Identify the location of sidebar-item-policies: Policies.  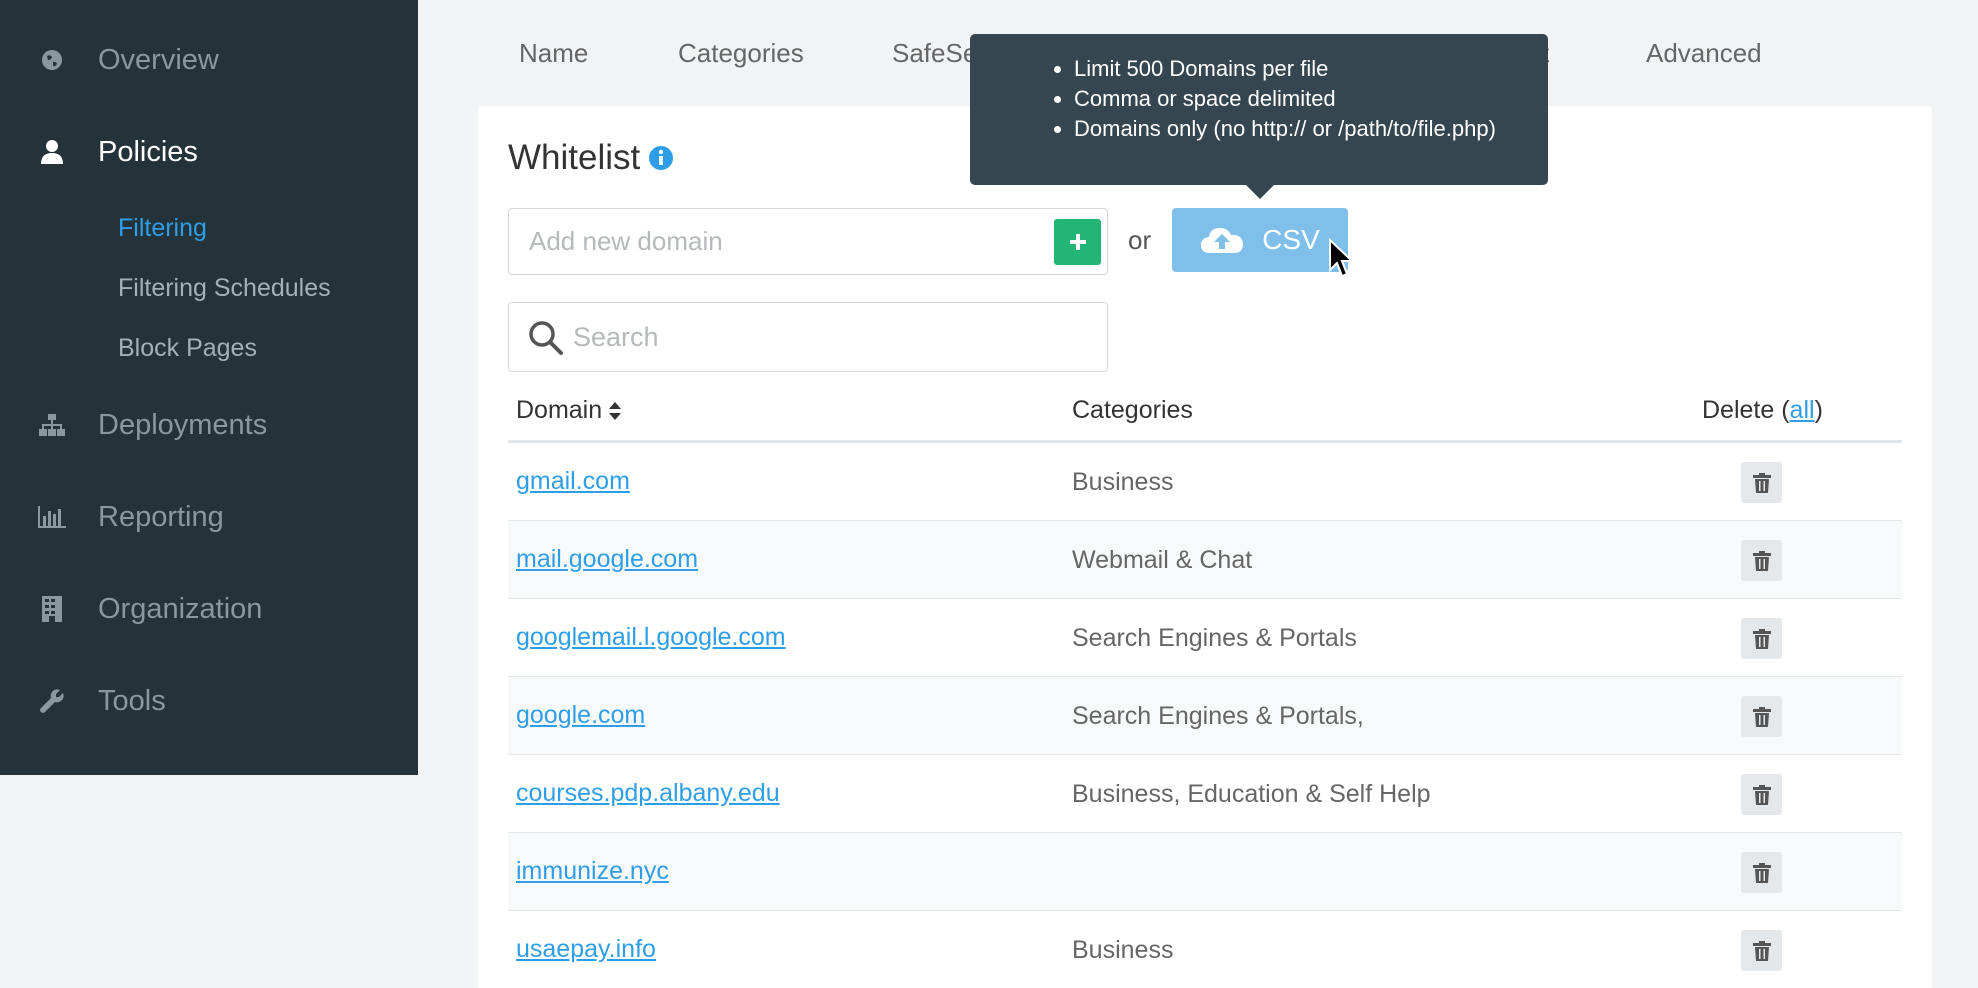
(209, 152).